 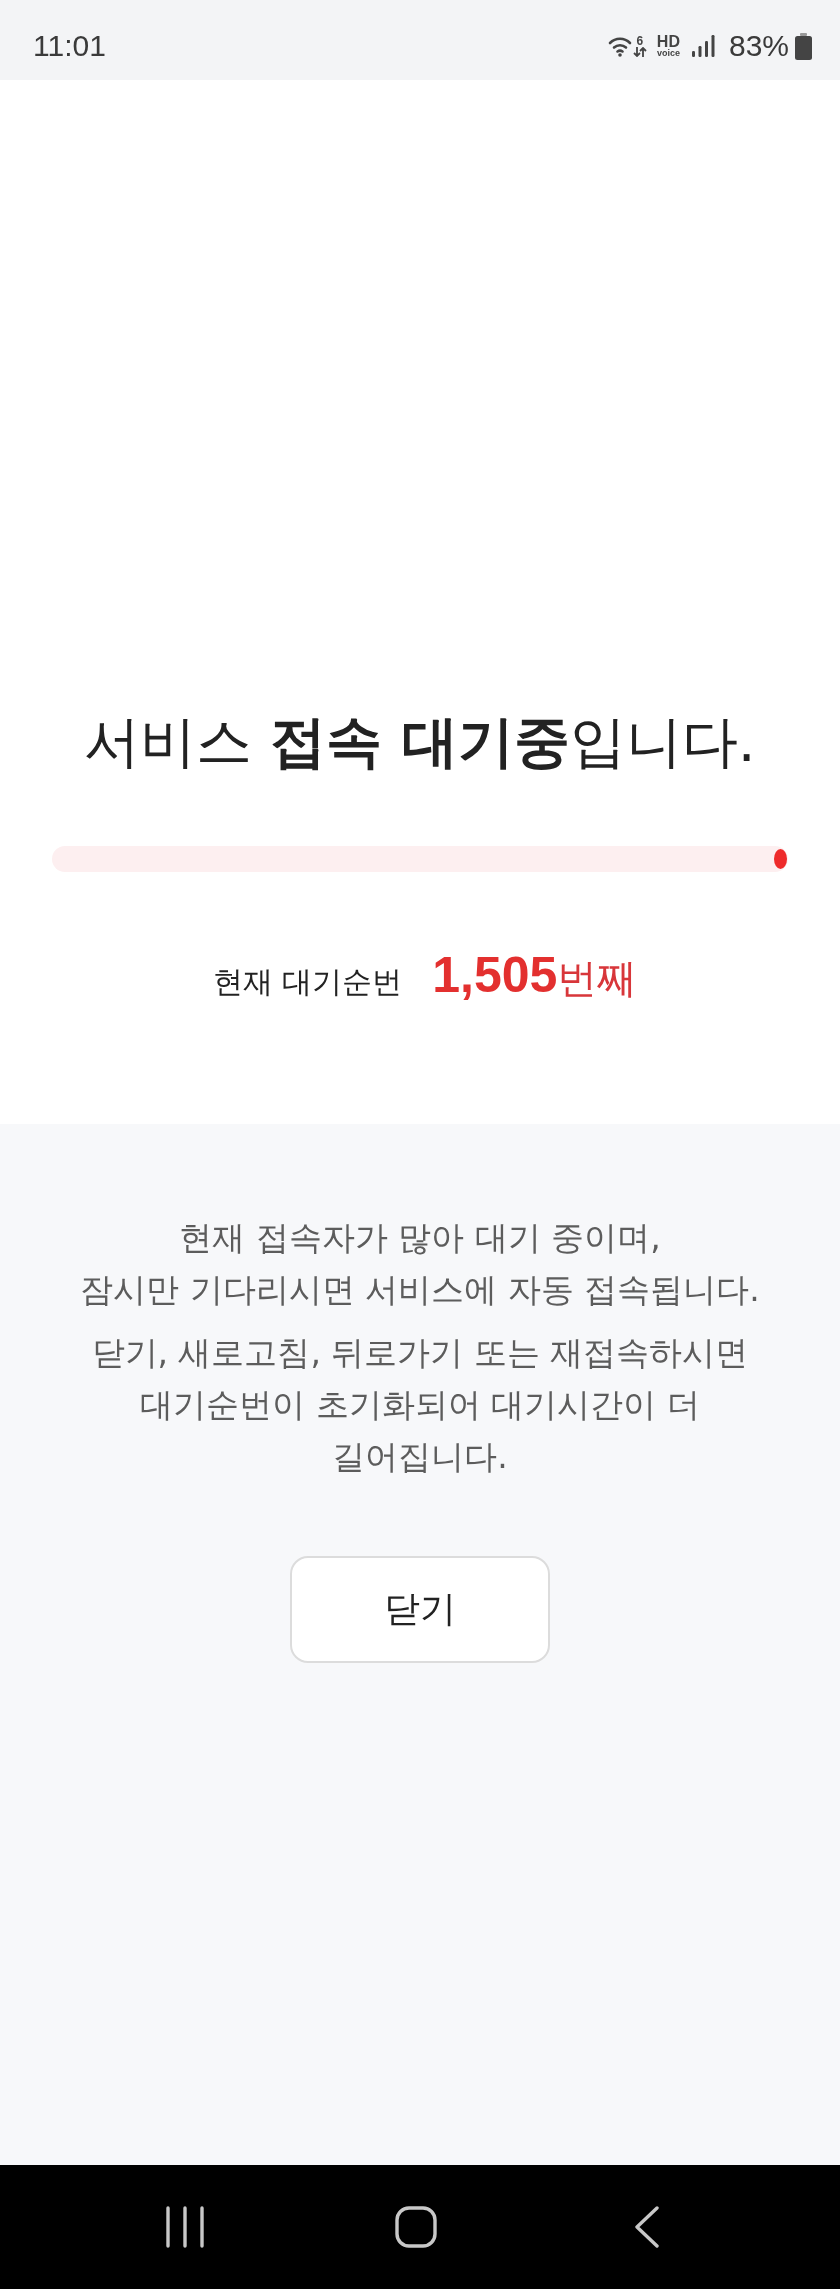 What do you see at coordinates (639, 52) in the screenshot?
I see `data-arrows-icon` at bounding box center [639, 52].